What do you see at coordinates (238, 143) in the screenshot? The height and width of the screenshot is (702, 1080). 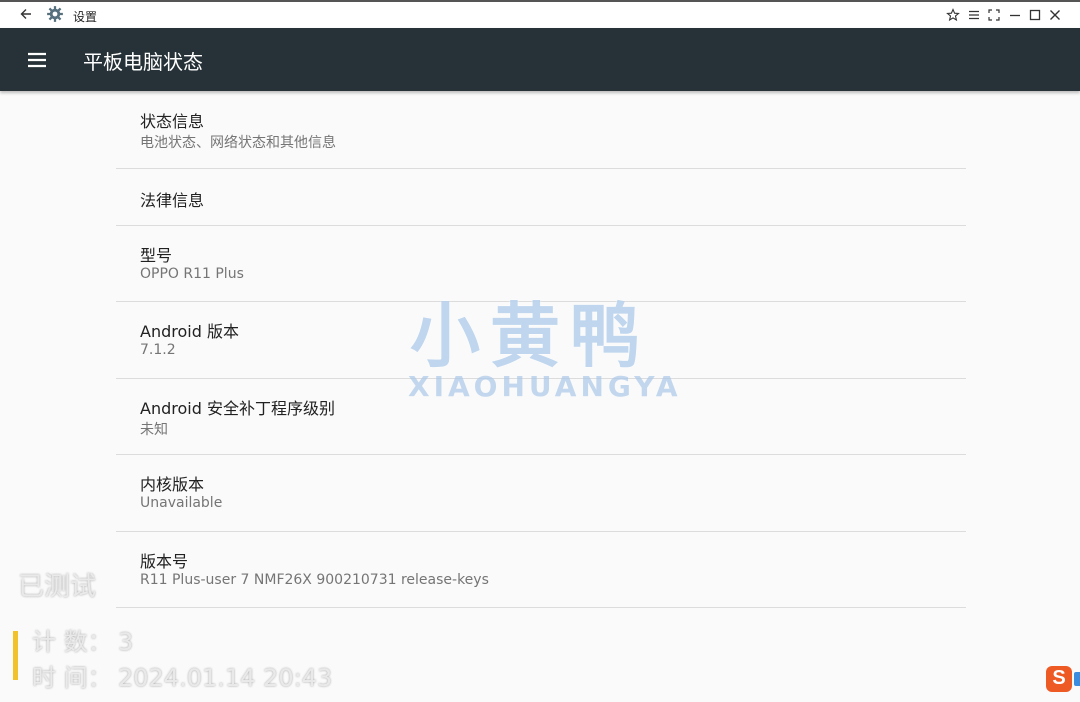 I see `list-item-subtitle: 电池状态、网络状态和其他信息` at bounding box center [238, 143].